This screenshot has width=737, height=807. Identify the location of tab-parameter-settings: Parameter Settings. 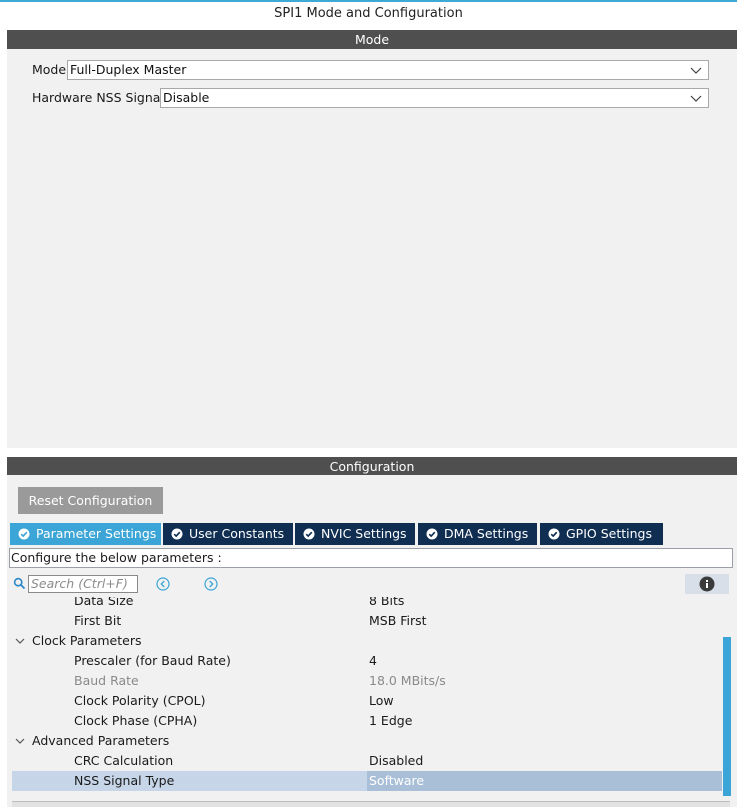
(85, 534).